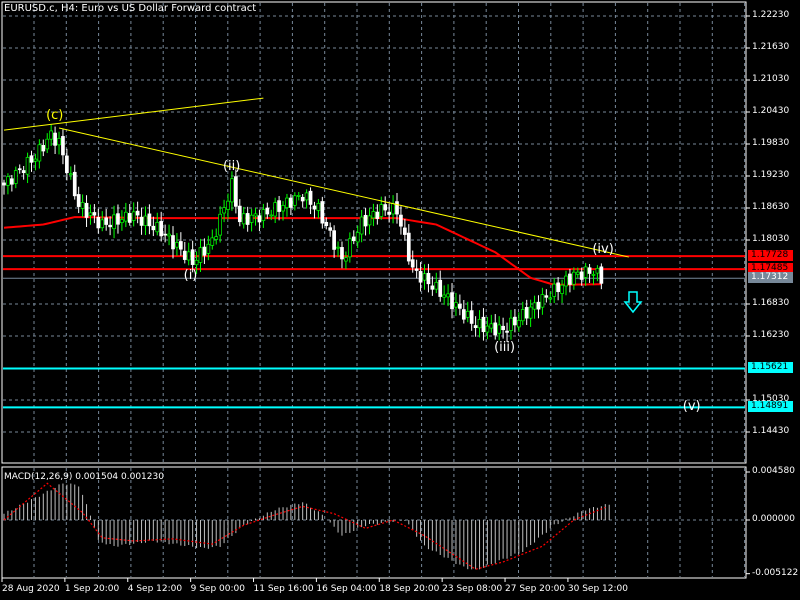  I want to click on time-axis-label: 28 Aug 2020, so click(31, 589).